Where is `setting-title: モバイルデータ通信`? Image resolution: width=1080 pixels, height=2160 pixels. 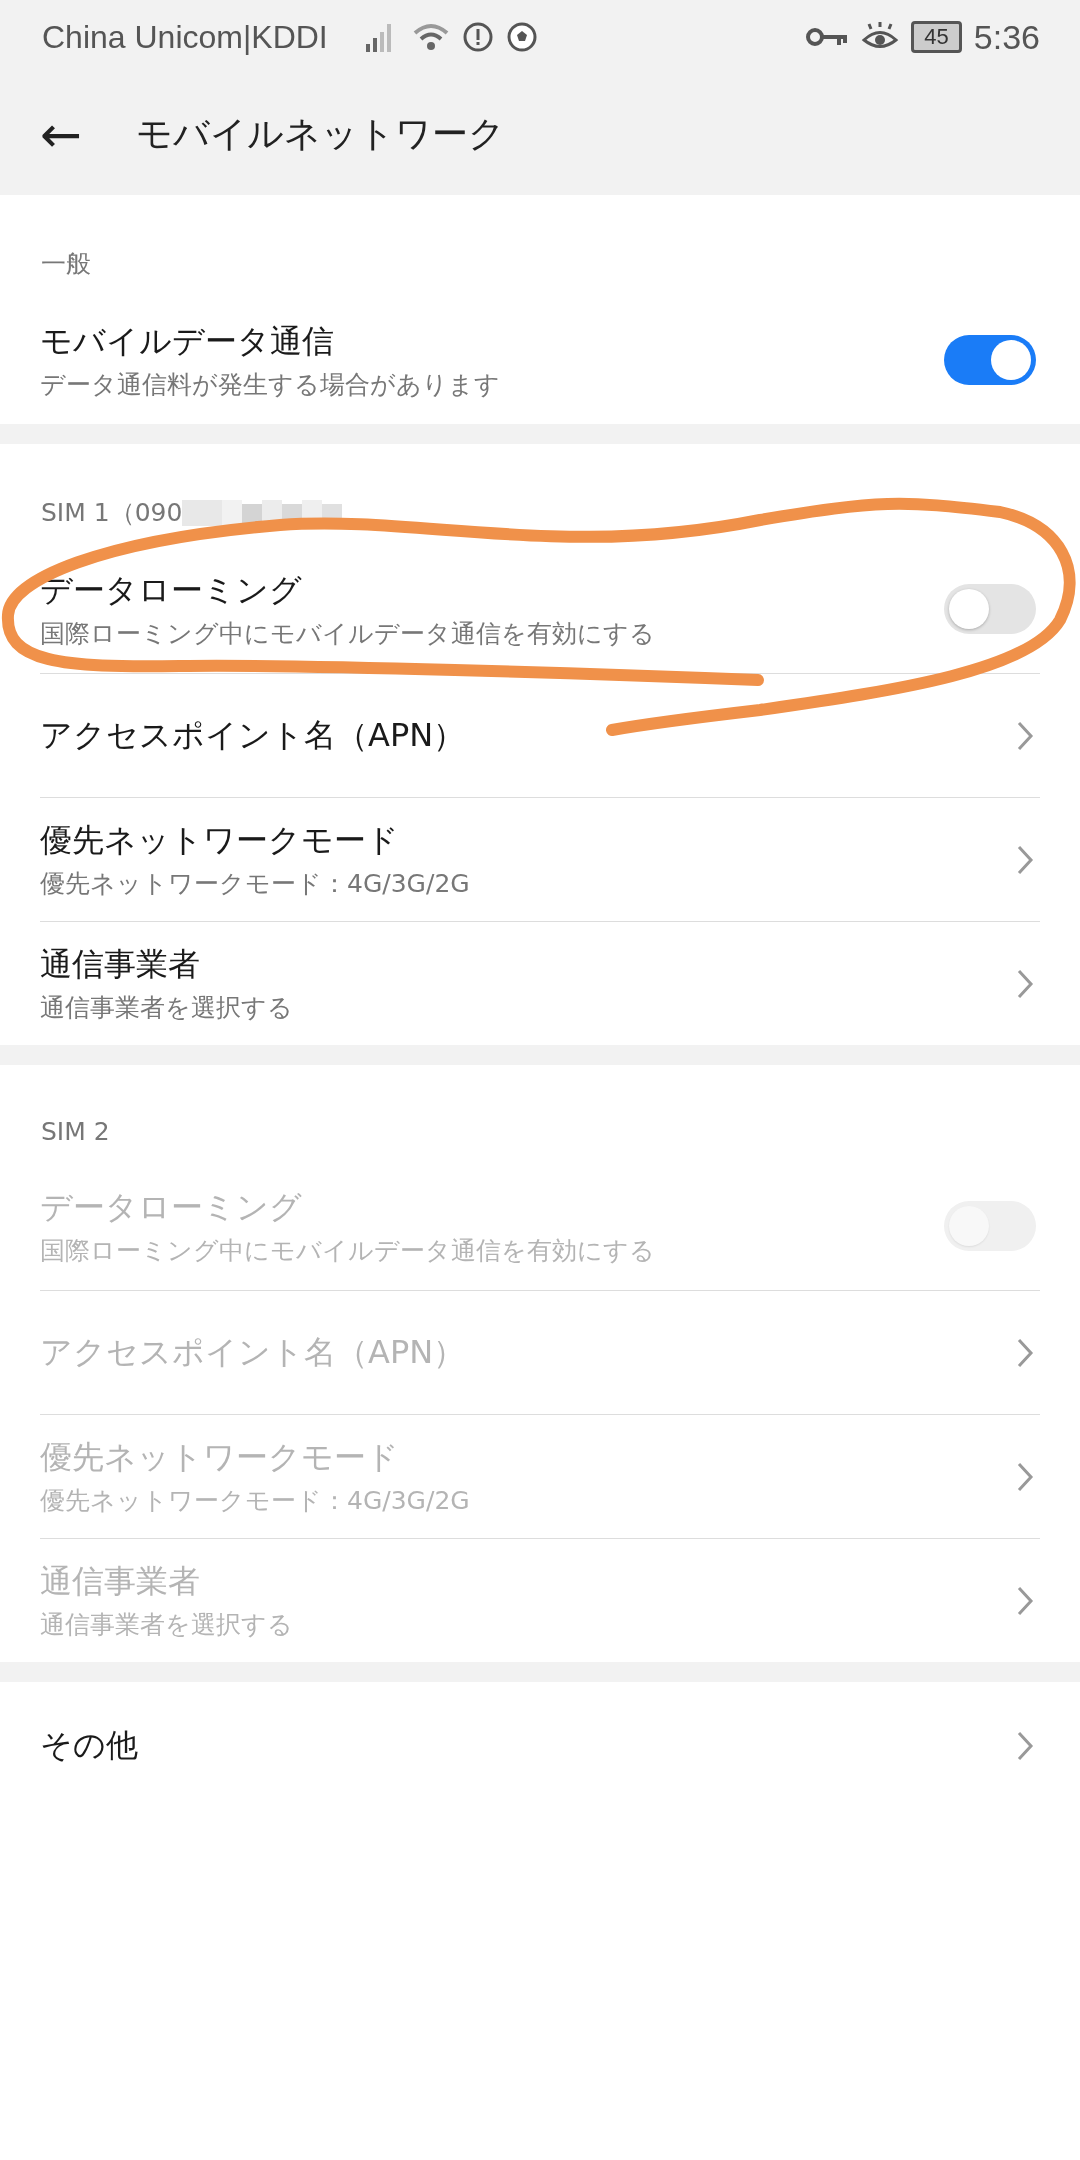 setting-title: モバイルデータ通信 is located at coordinates (492, 341).